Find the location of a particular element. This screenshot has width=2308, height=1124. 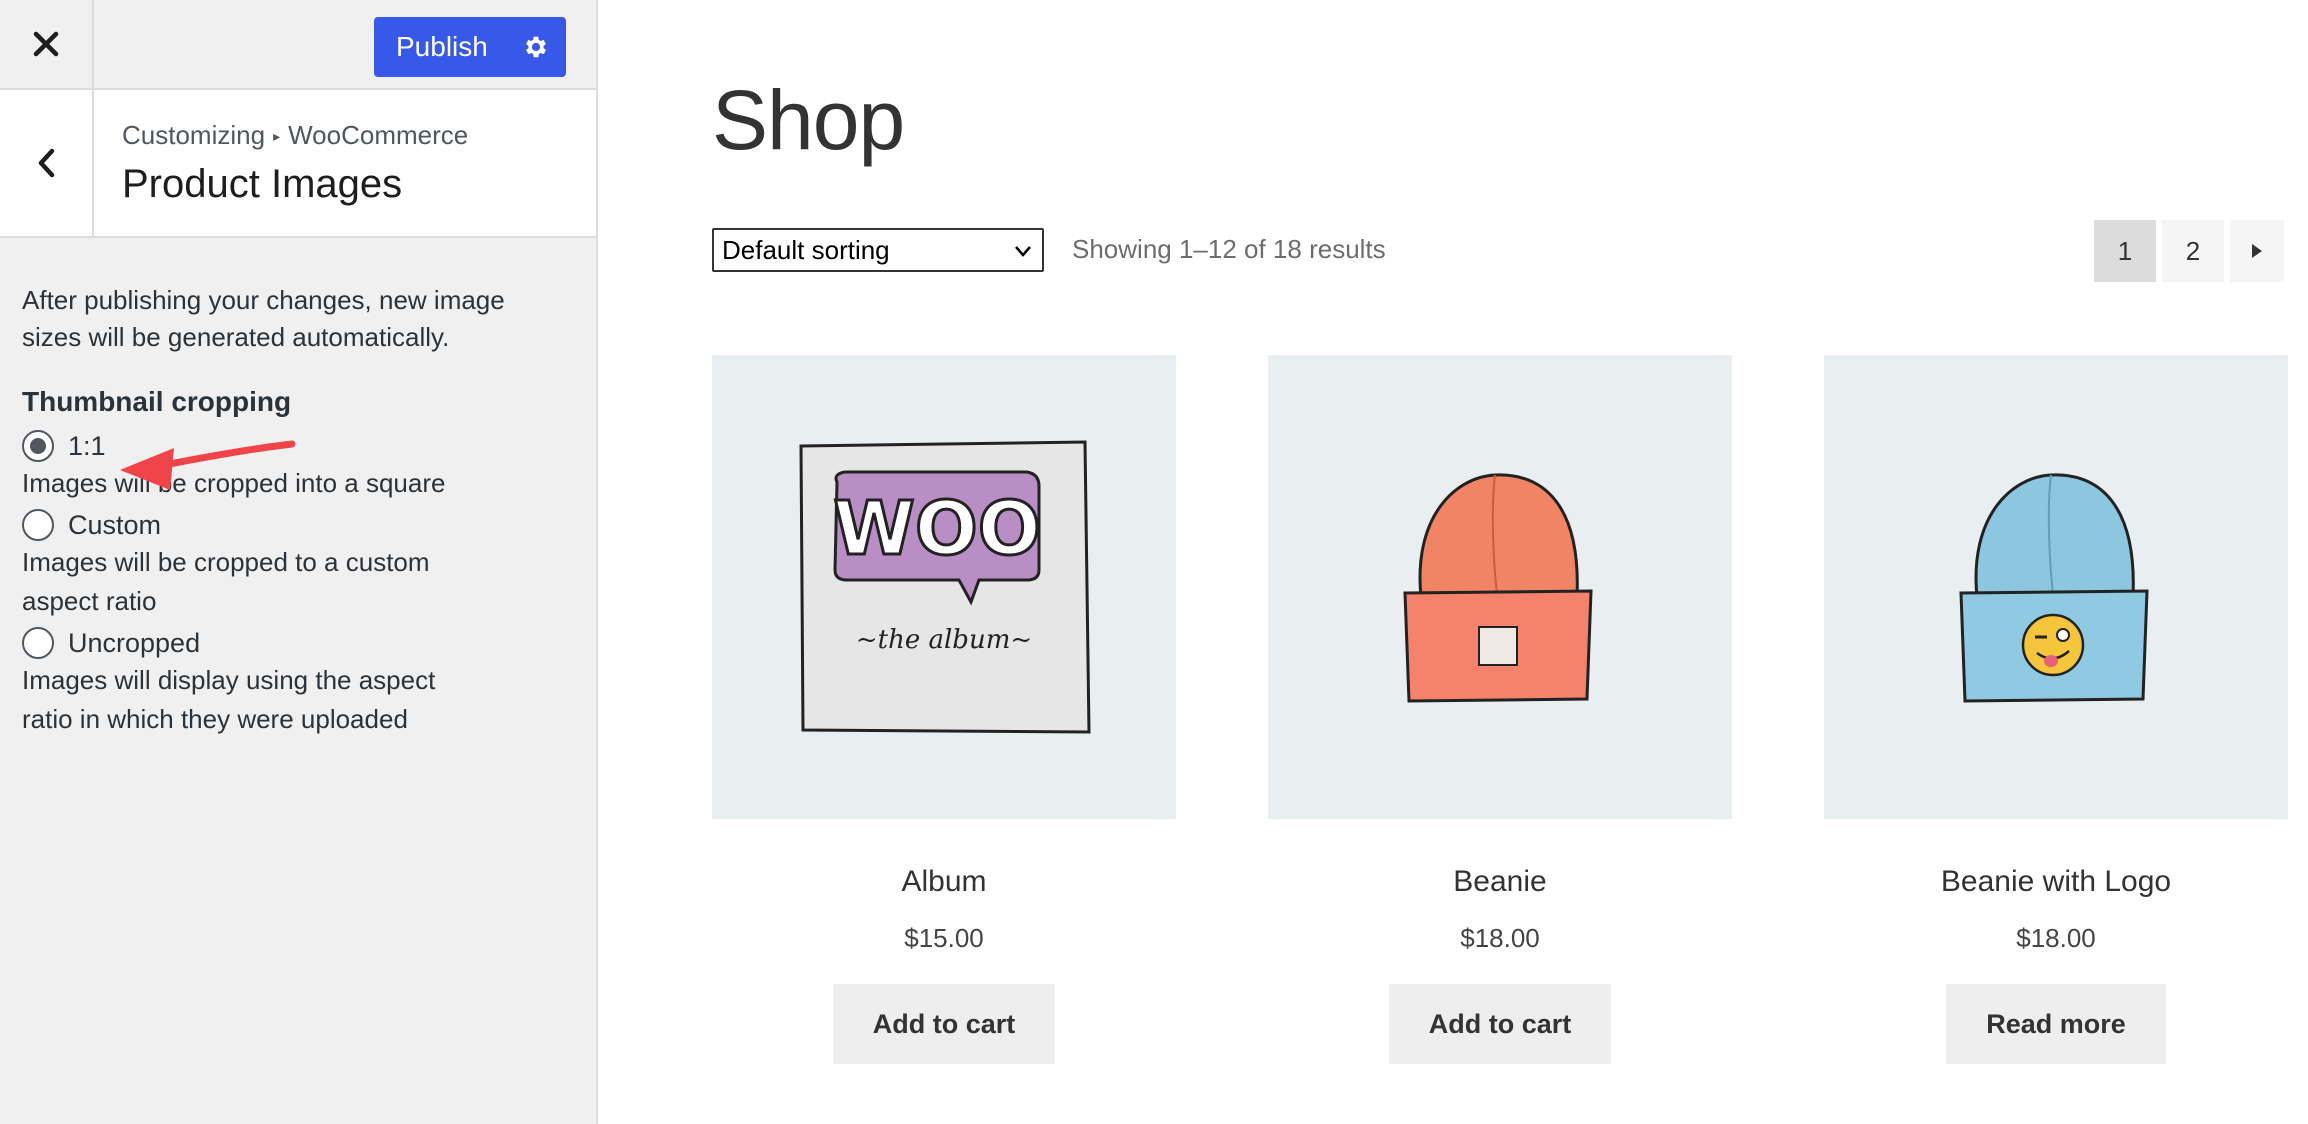

product-name: Beanie is located at coordinates (1500, 882).